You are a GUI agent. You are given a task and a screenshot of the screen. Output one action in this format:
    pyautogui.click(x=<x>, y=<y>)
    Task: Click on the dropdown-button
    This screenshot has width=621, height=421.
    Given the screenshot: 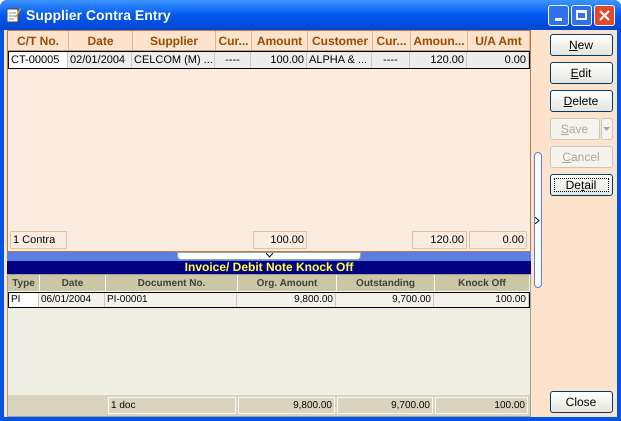 What is the action you would take?
    pyautogui.click(x=606, y=129)
    